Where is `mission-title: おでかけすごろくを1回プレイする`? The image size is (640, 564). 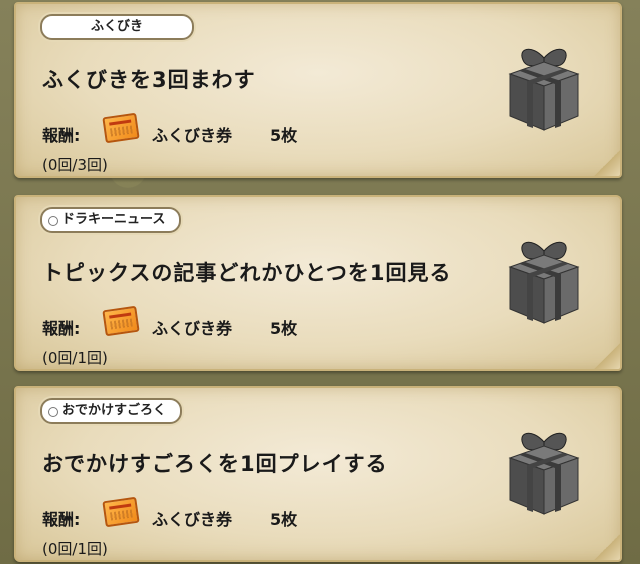
mission-title: おでかけすごろくを1回プレイする is located at coordinates (215, 464).